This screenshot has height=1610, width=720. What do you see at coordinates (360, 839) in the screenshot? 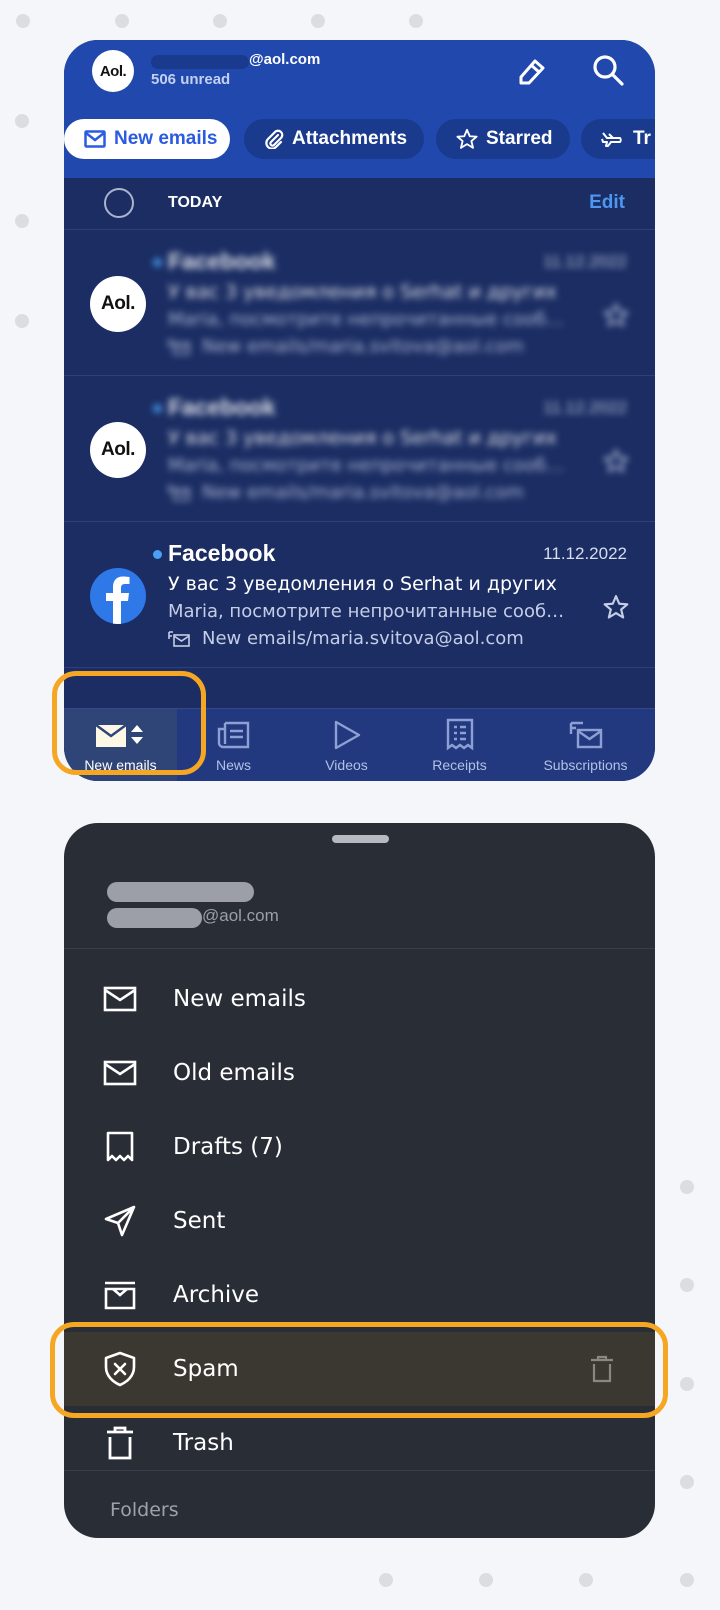
I see `drawer-handle` at bounding box center [360, 839].